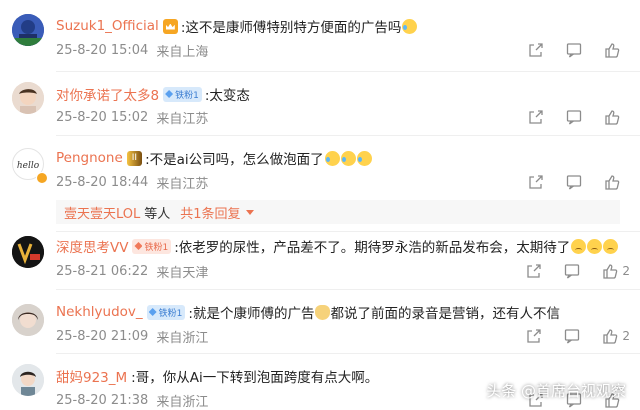  I want to click on comment-meta: 25-8-20 15:02 来自江苏, so click(132, 117).